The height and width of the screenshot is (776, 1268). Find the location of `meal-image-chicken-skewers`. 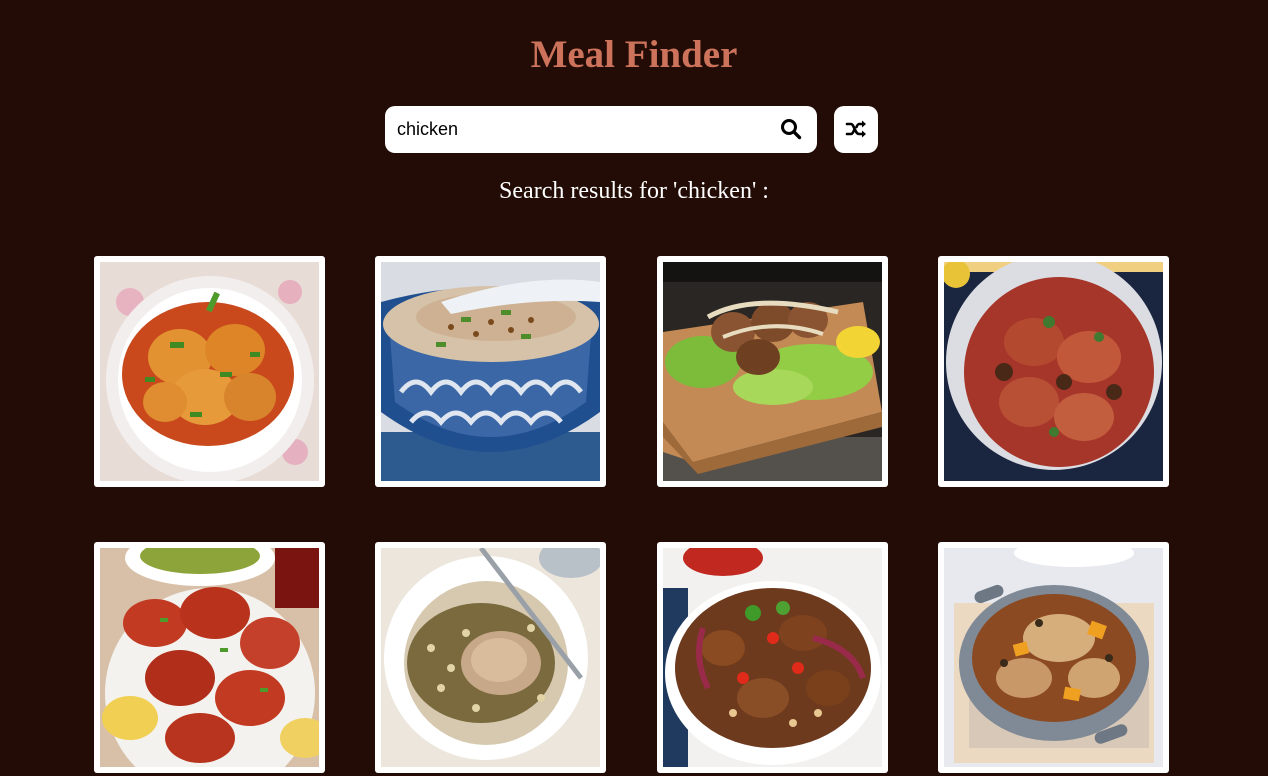

meal-image-chicken-skewers is located at coordinates (772, 371).